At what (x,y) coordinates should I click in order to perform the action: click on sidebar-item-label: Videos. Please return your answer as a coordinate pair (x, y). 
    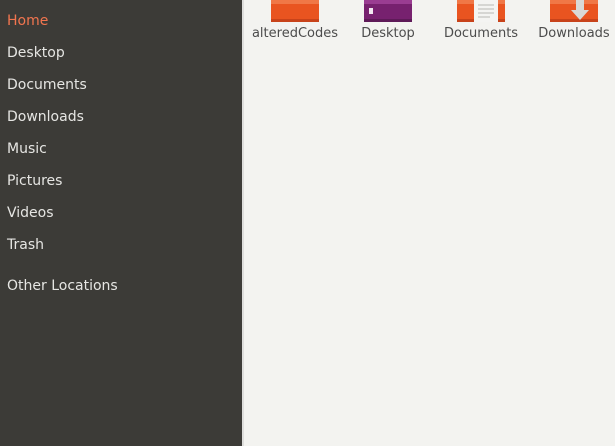
    Looking at the image, I should click on (30, 213).